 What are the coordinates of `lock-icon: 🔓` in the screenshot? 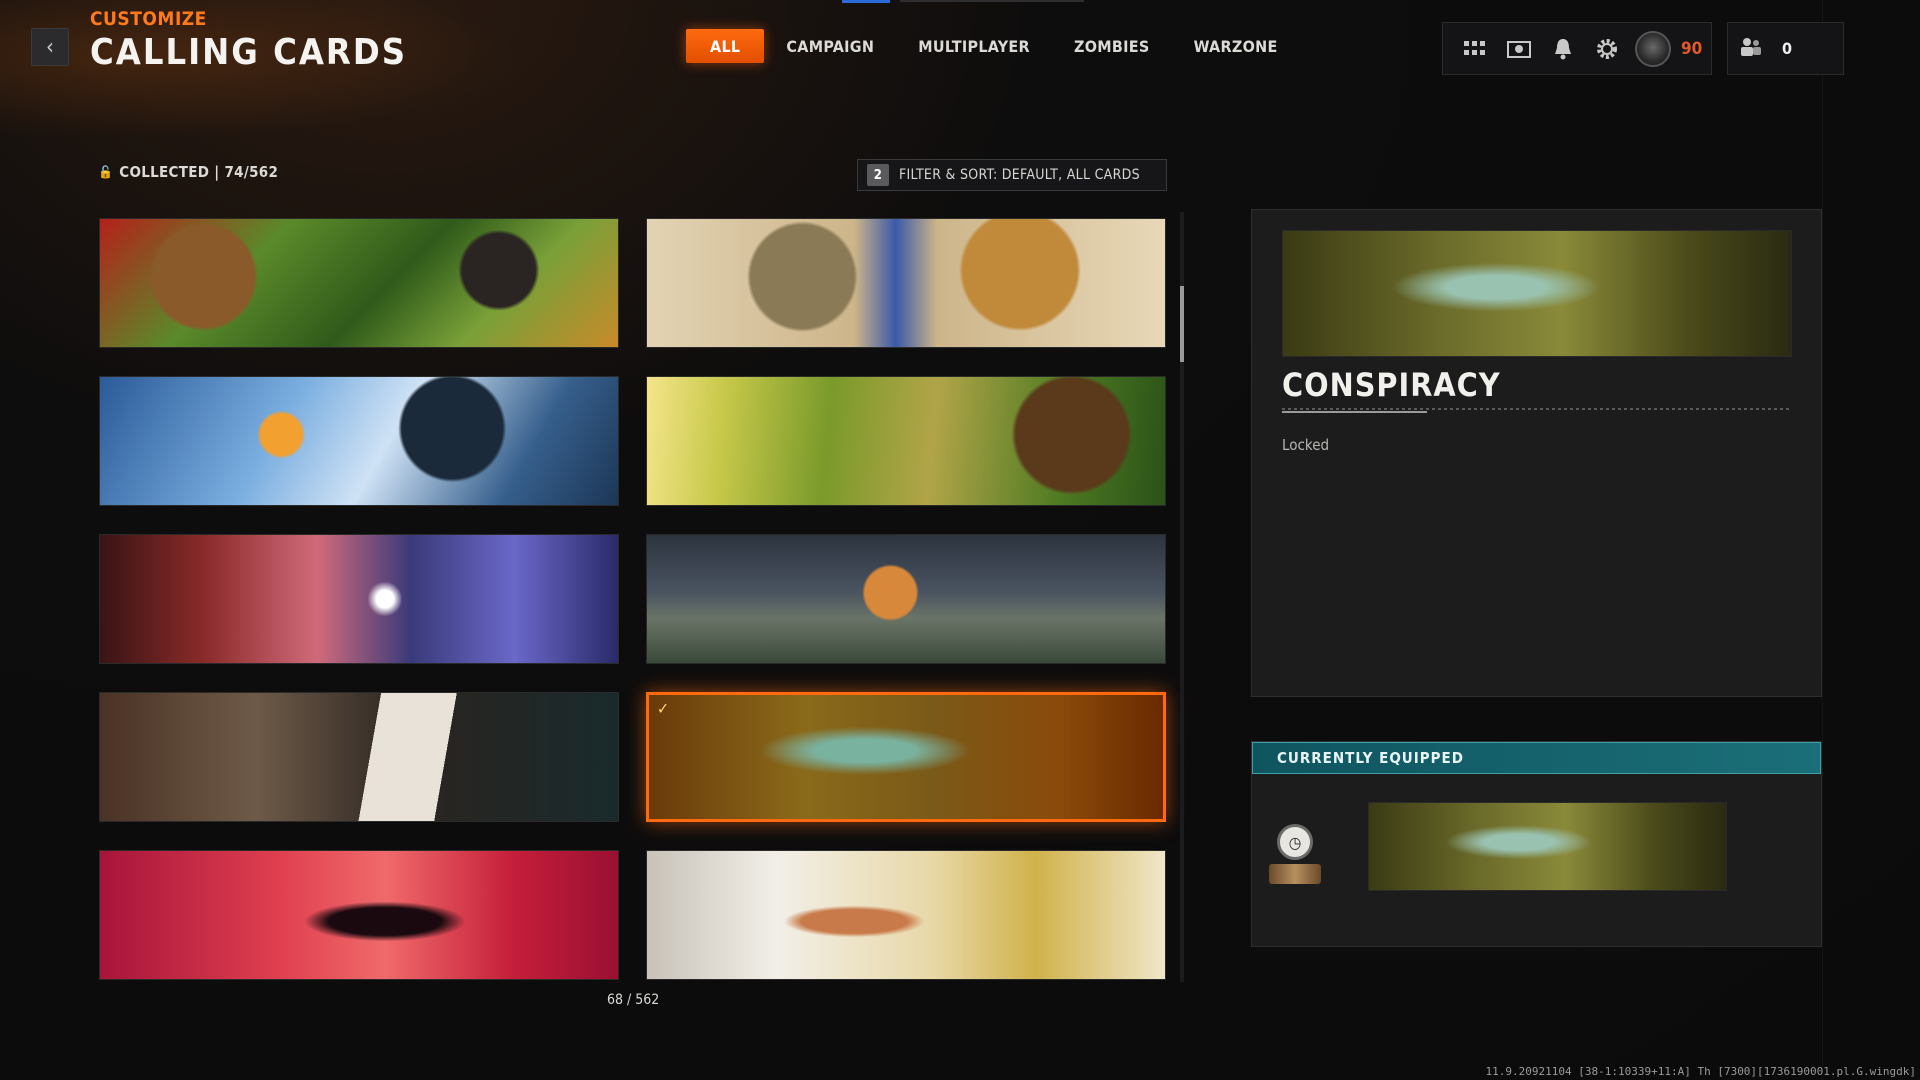 It's located at (106, 172).